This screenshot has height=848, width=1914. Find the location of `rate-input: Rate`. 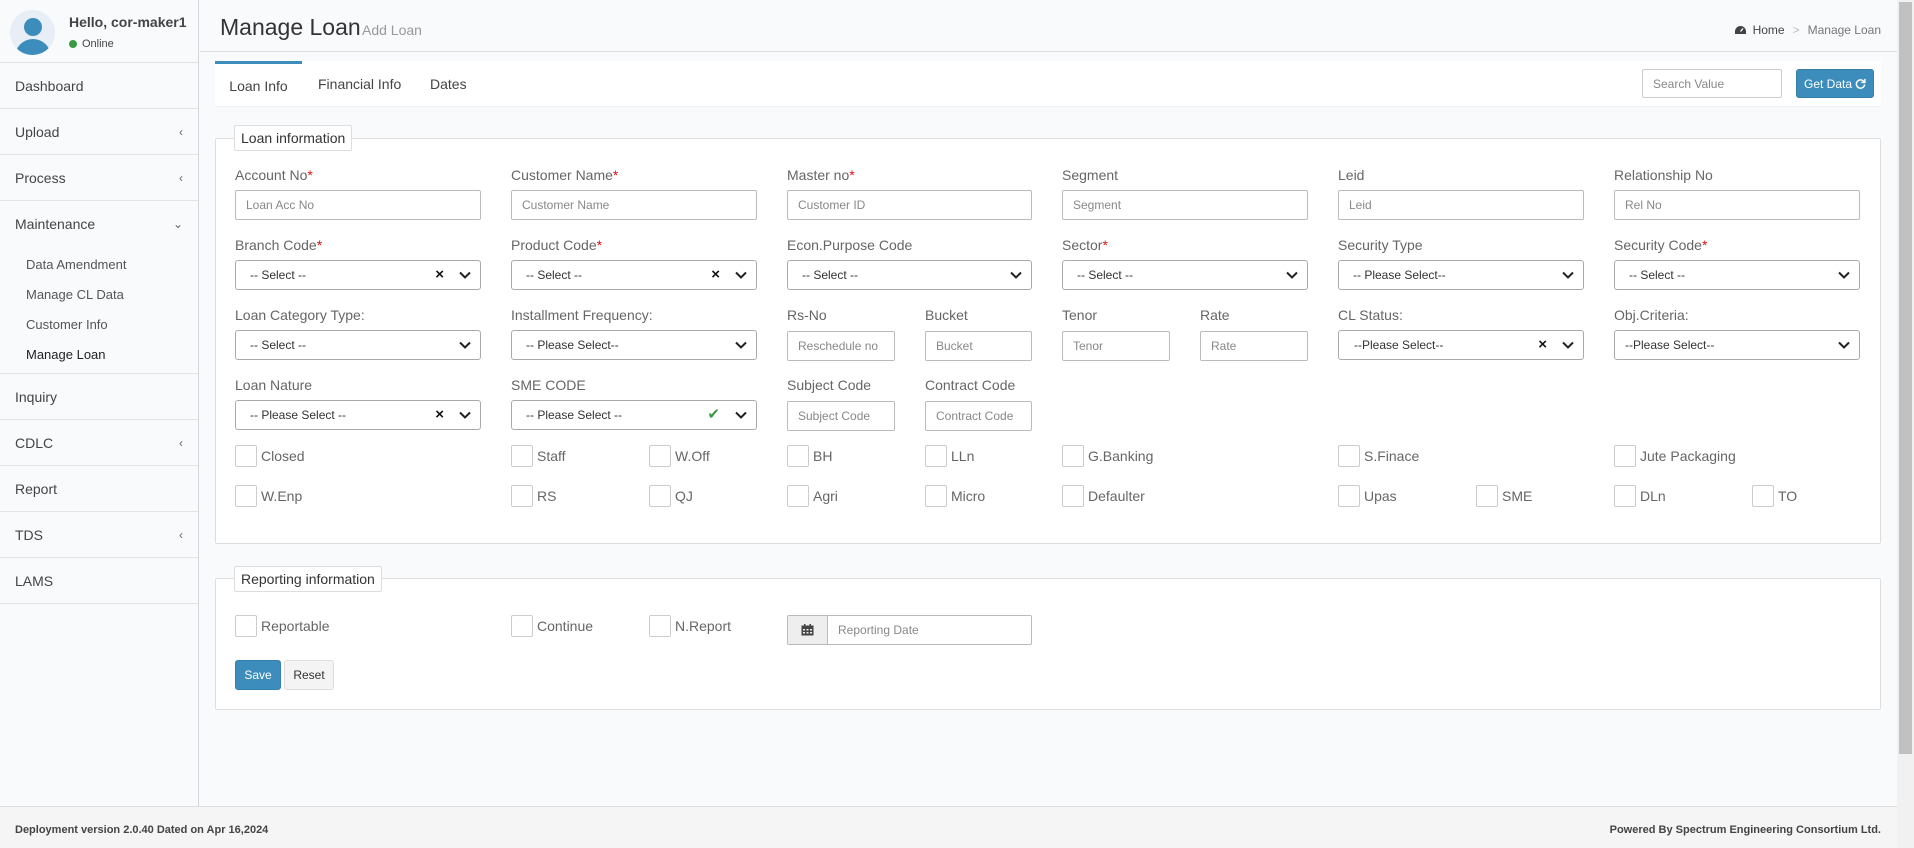

rate-input: Rate is located at coordinates (1254, 346).